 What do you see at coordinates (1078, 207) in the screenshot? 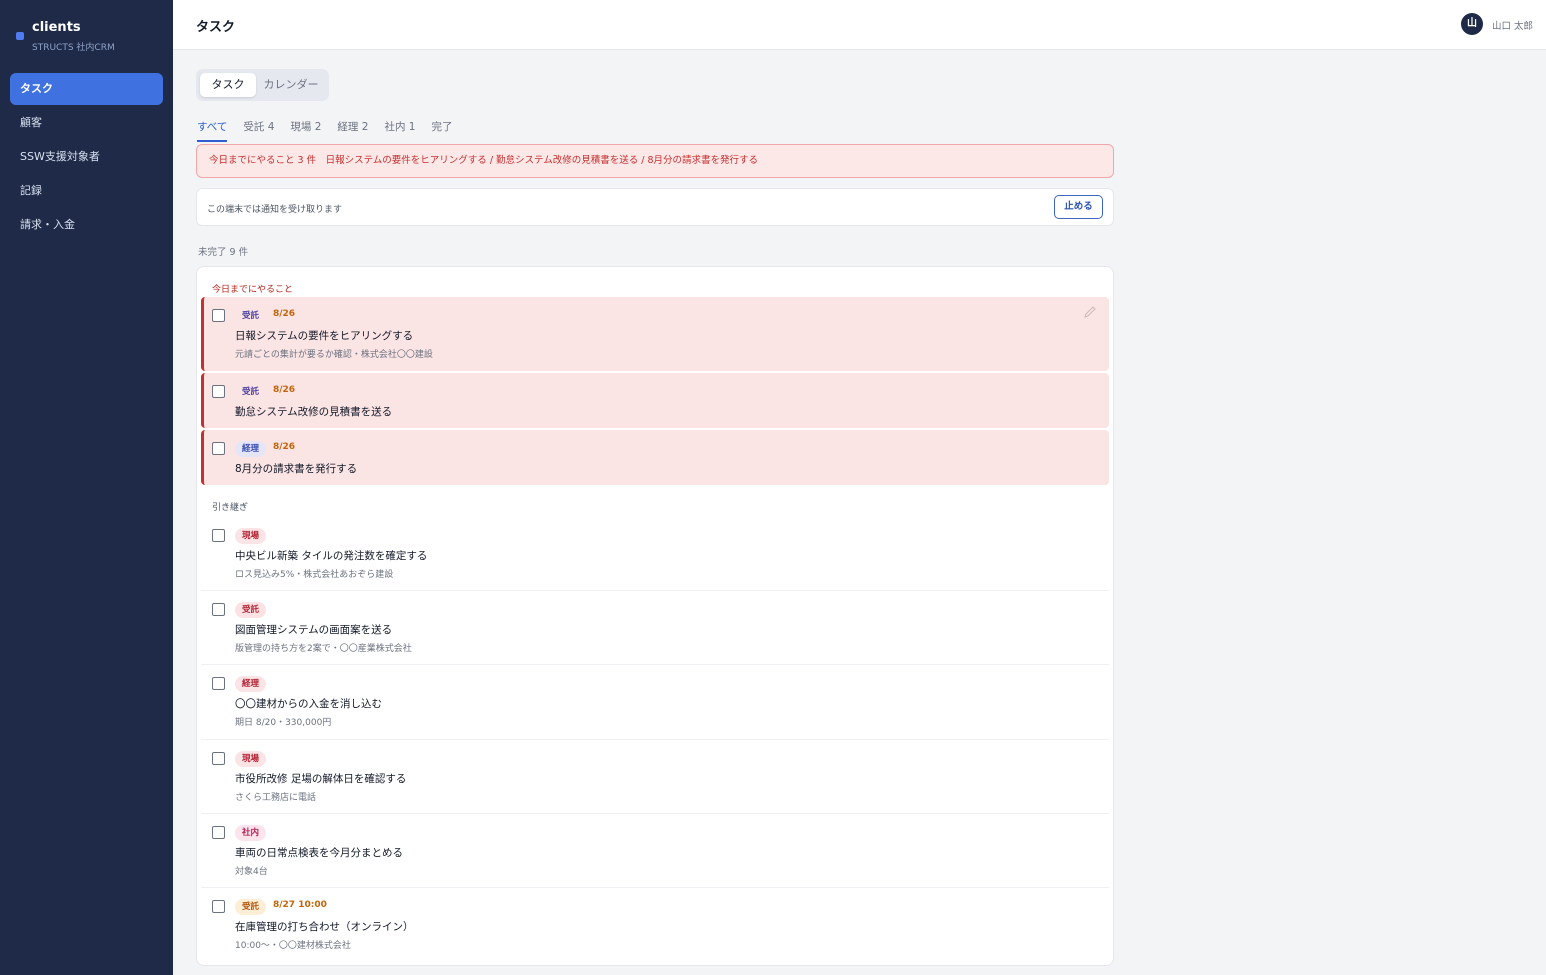
I see `stop-notifications-button: 止める` at bounding box center [1078, 207].